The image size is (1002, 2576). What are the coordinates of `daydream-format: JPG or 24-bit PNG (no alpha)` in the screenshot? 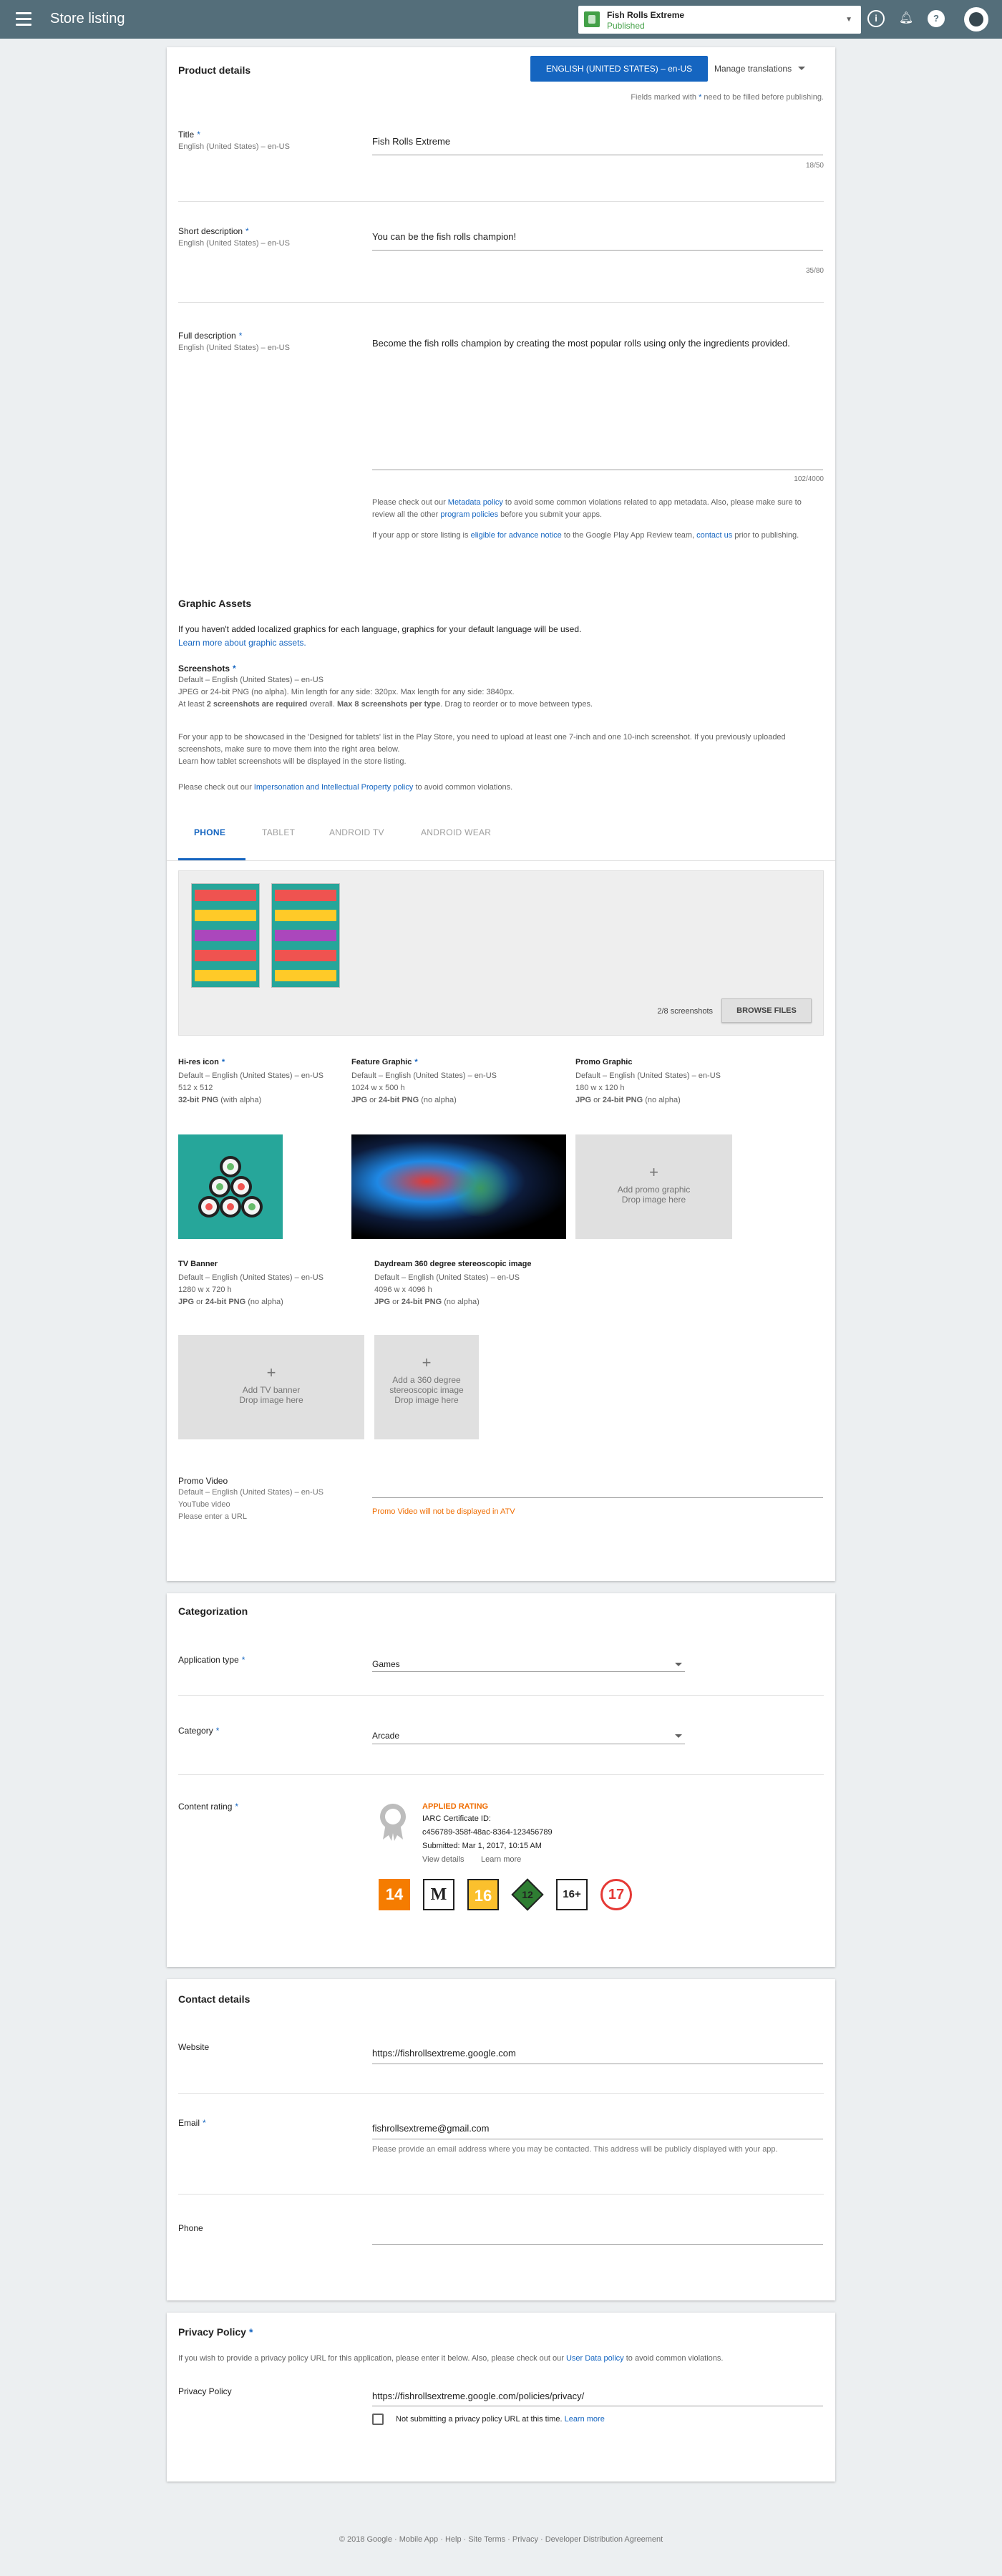 It's located at (427, 1302).